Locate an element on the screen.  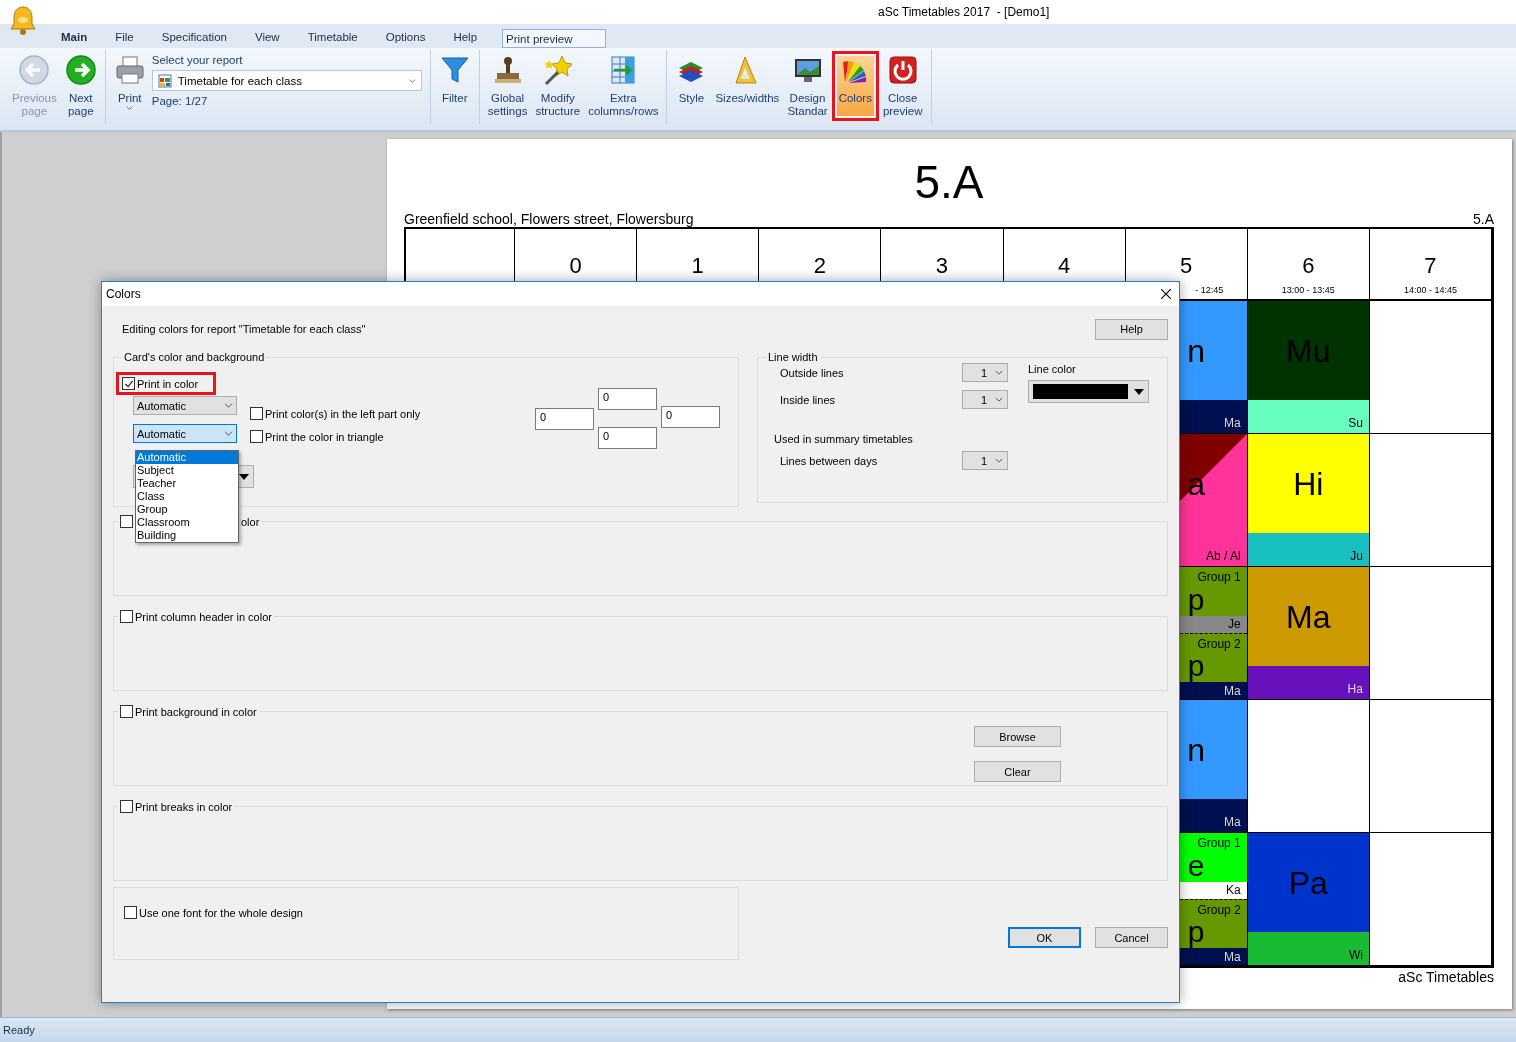
group-label: Group 2 is located at coordinates (1219, 643).